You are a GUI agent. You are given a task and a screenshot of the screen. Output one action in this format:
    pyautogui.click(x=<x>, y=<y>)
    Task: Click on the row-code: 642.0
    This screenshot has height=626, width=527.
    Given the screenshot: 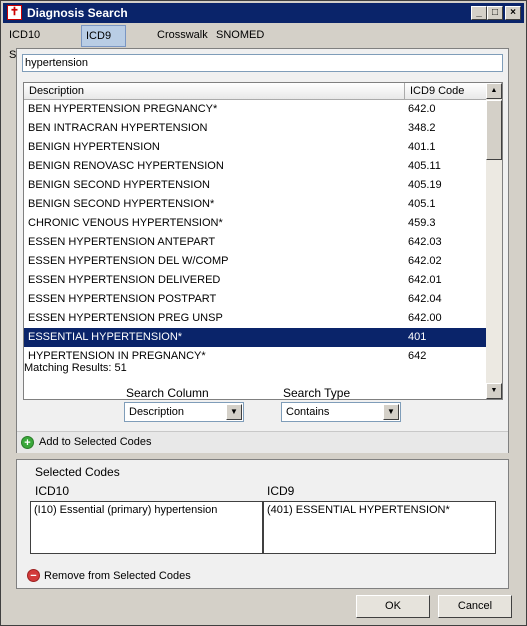 What is the action you would take?
    pyautogui.click(x=422, y=109)
    